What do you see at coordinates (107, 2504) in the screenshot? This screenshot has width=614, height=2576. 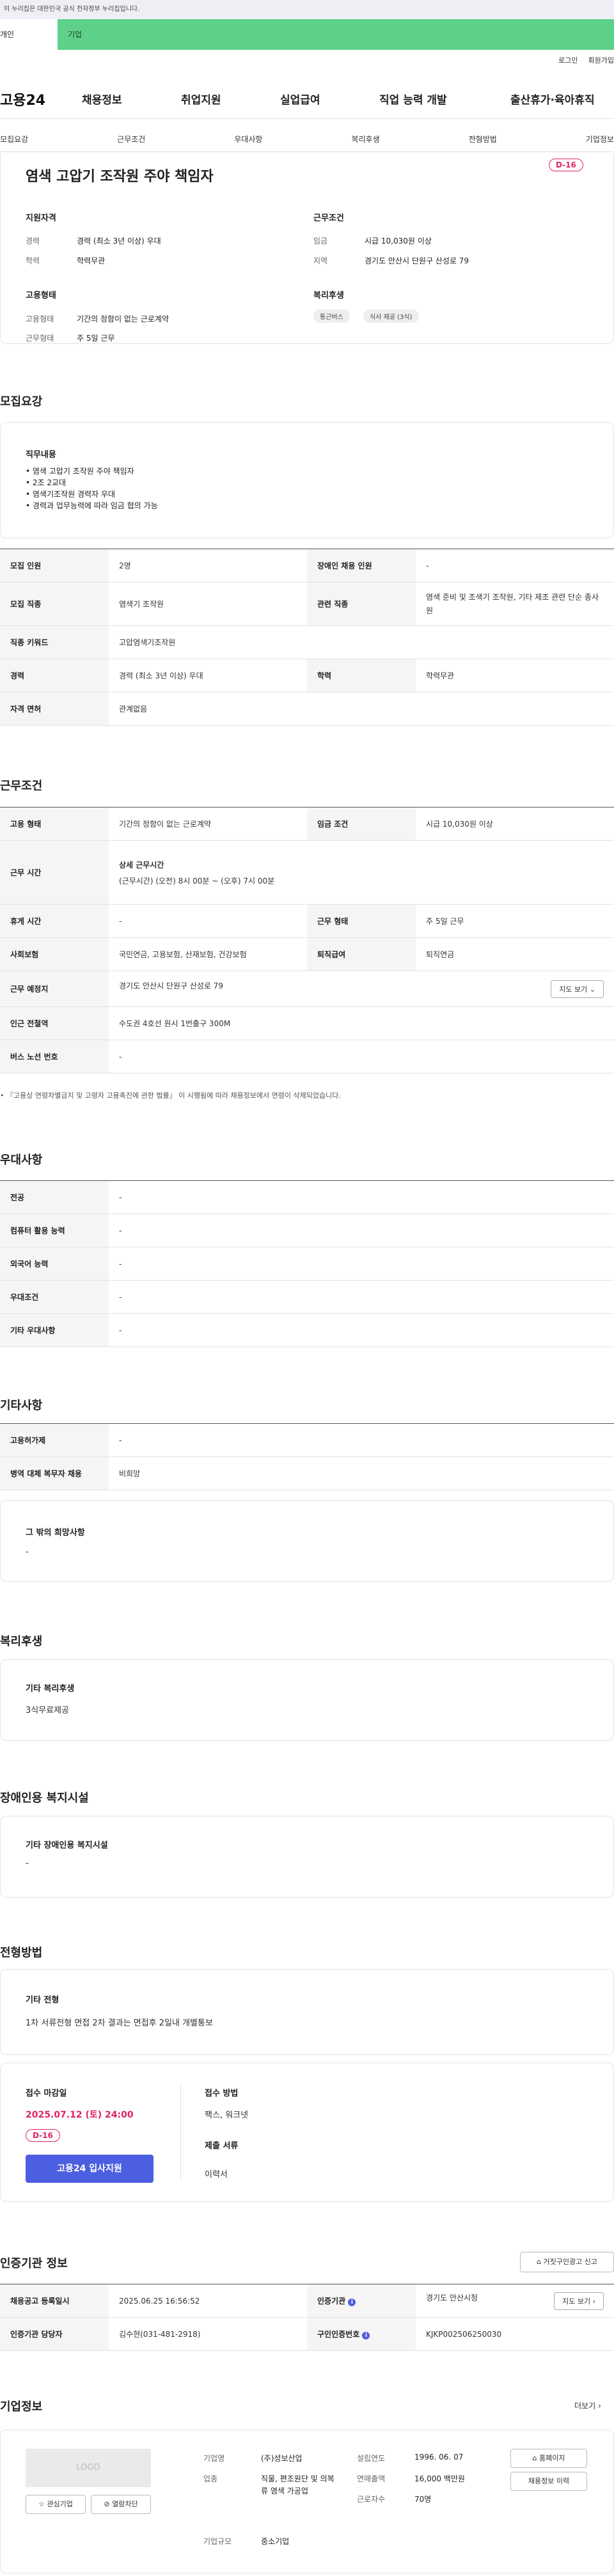 I see `block-icon: ⊘` at bounding box center [107, 2504].